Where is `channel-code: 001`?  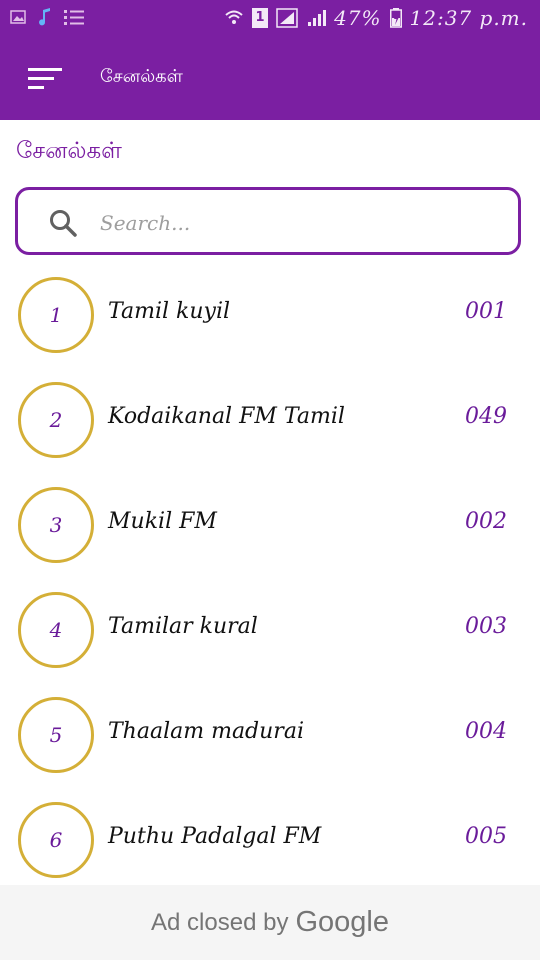
channel-code: 001 is located at coordinates (486, 311).